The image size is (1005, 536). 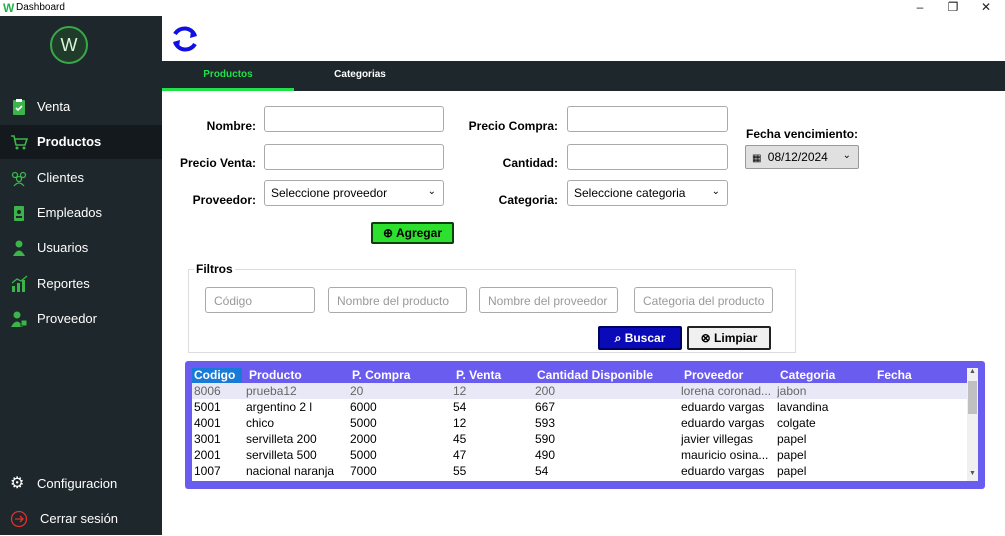 I want to click on gear-icon: ⚙, so click(x=17, y=483).